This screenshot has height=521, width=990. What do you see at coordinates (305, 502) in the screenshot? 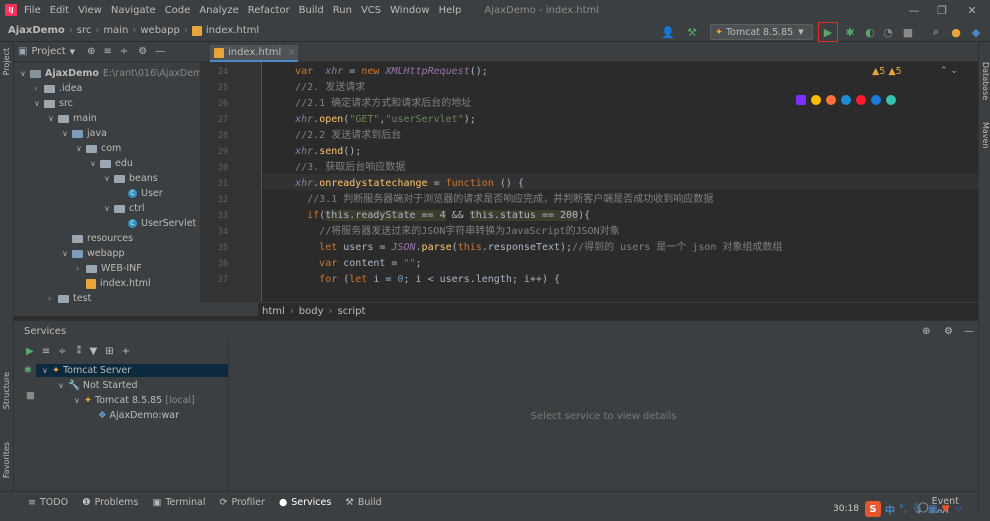
I see `tab-services: ● Services` at bounding box center [305, 502].